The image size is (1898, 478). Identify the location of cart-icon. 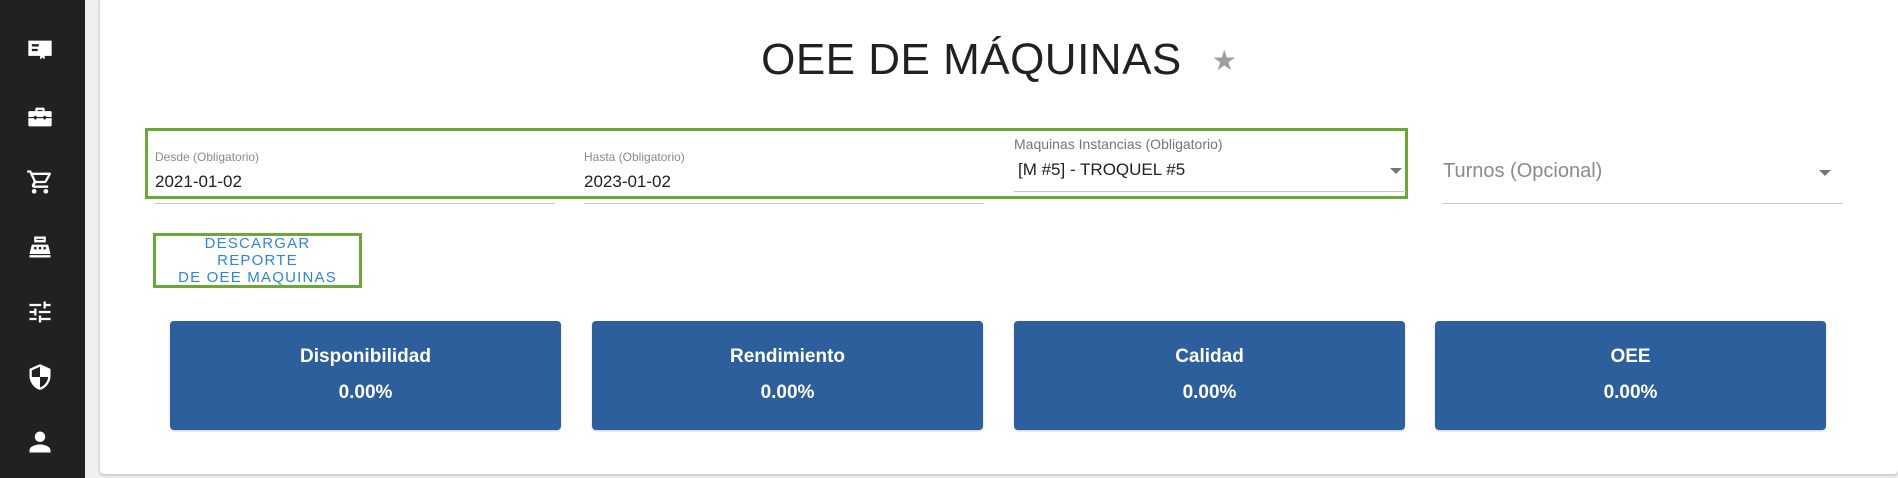
(40, 182).